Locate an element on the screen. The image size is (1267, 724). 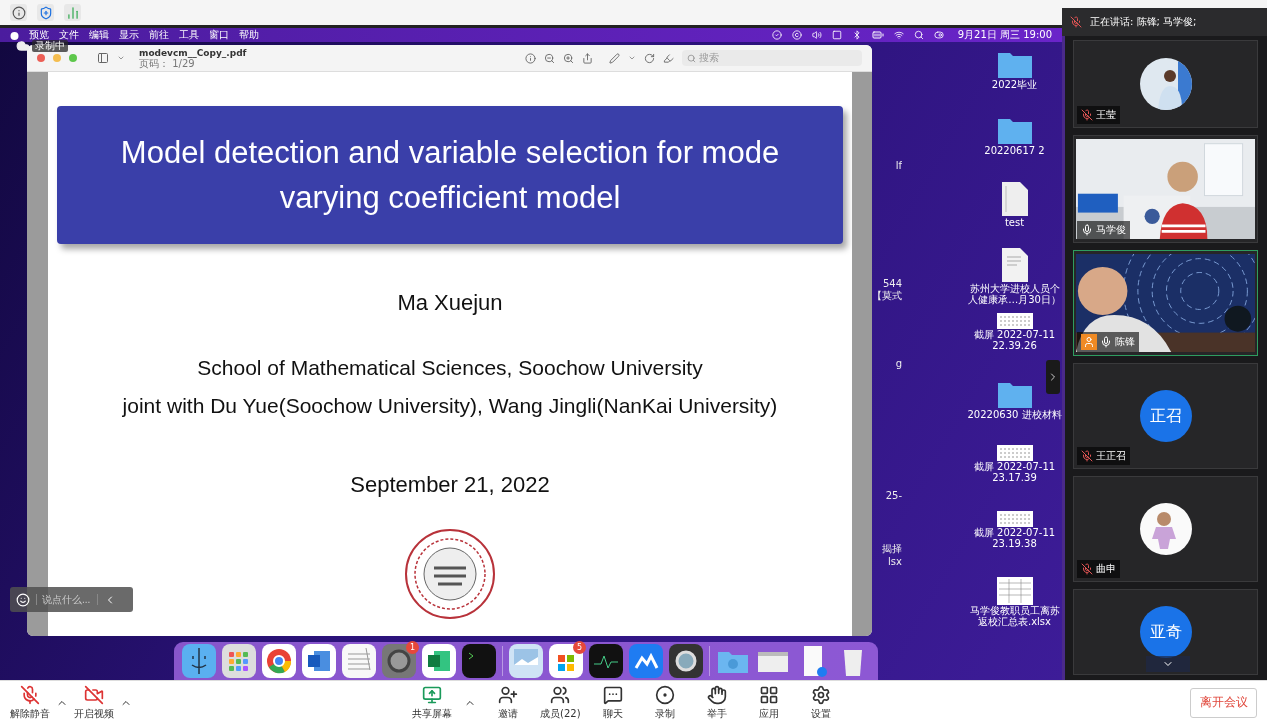
file-label: 23.17.39 is located at coordinates (1014, 477).